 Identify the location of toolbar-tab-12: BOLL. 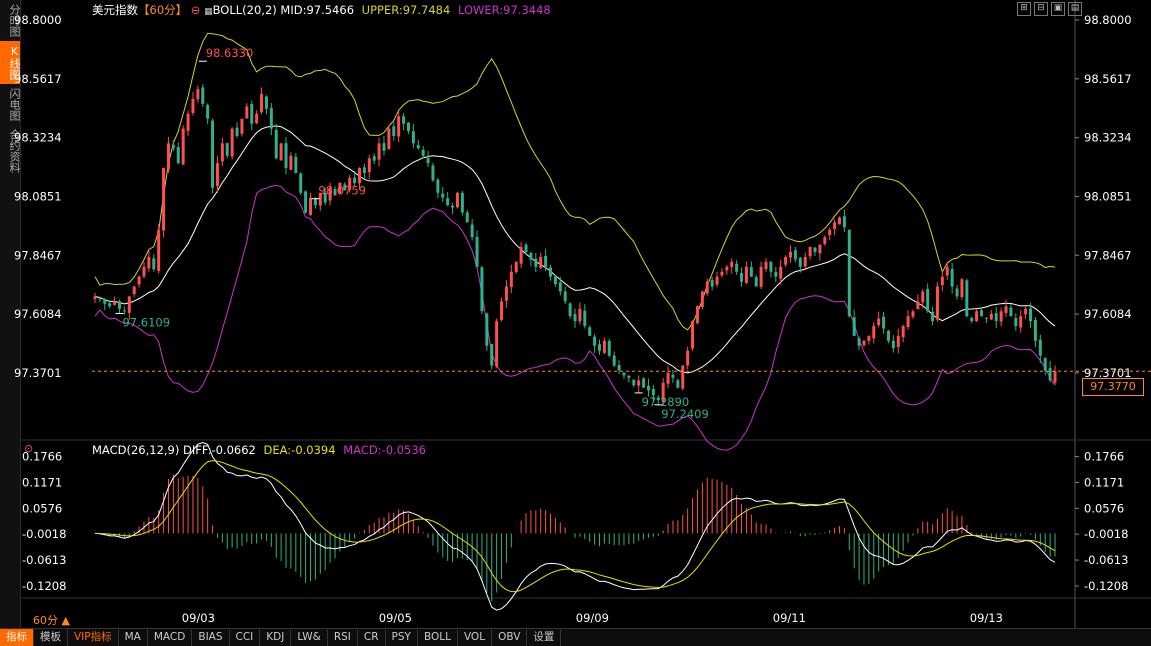
(438, 637).